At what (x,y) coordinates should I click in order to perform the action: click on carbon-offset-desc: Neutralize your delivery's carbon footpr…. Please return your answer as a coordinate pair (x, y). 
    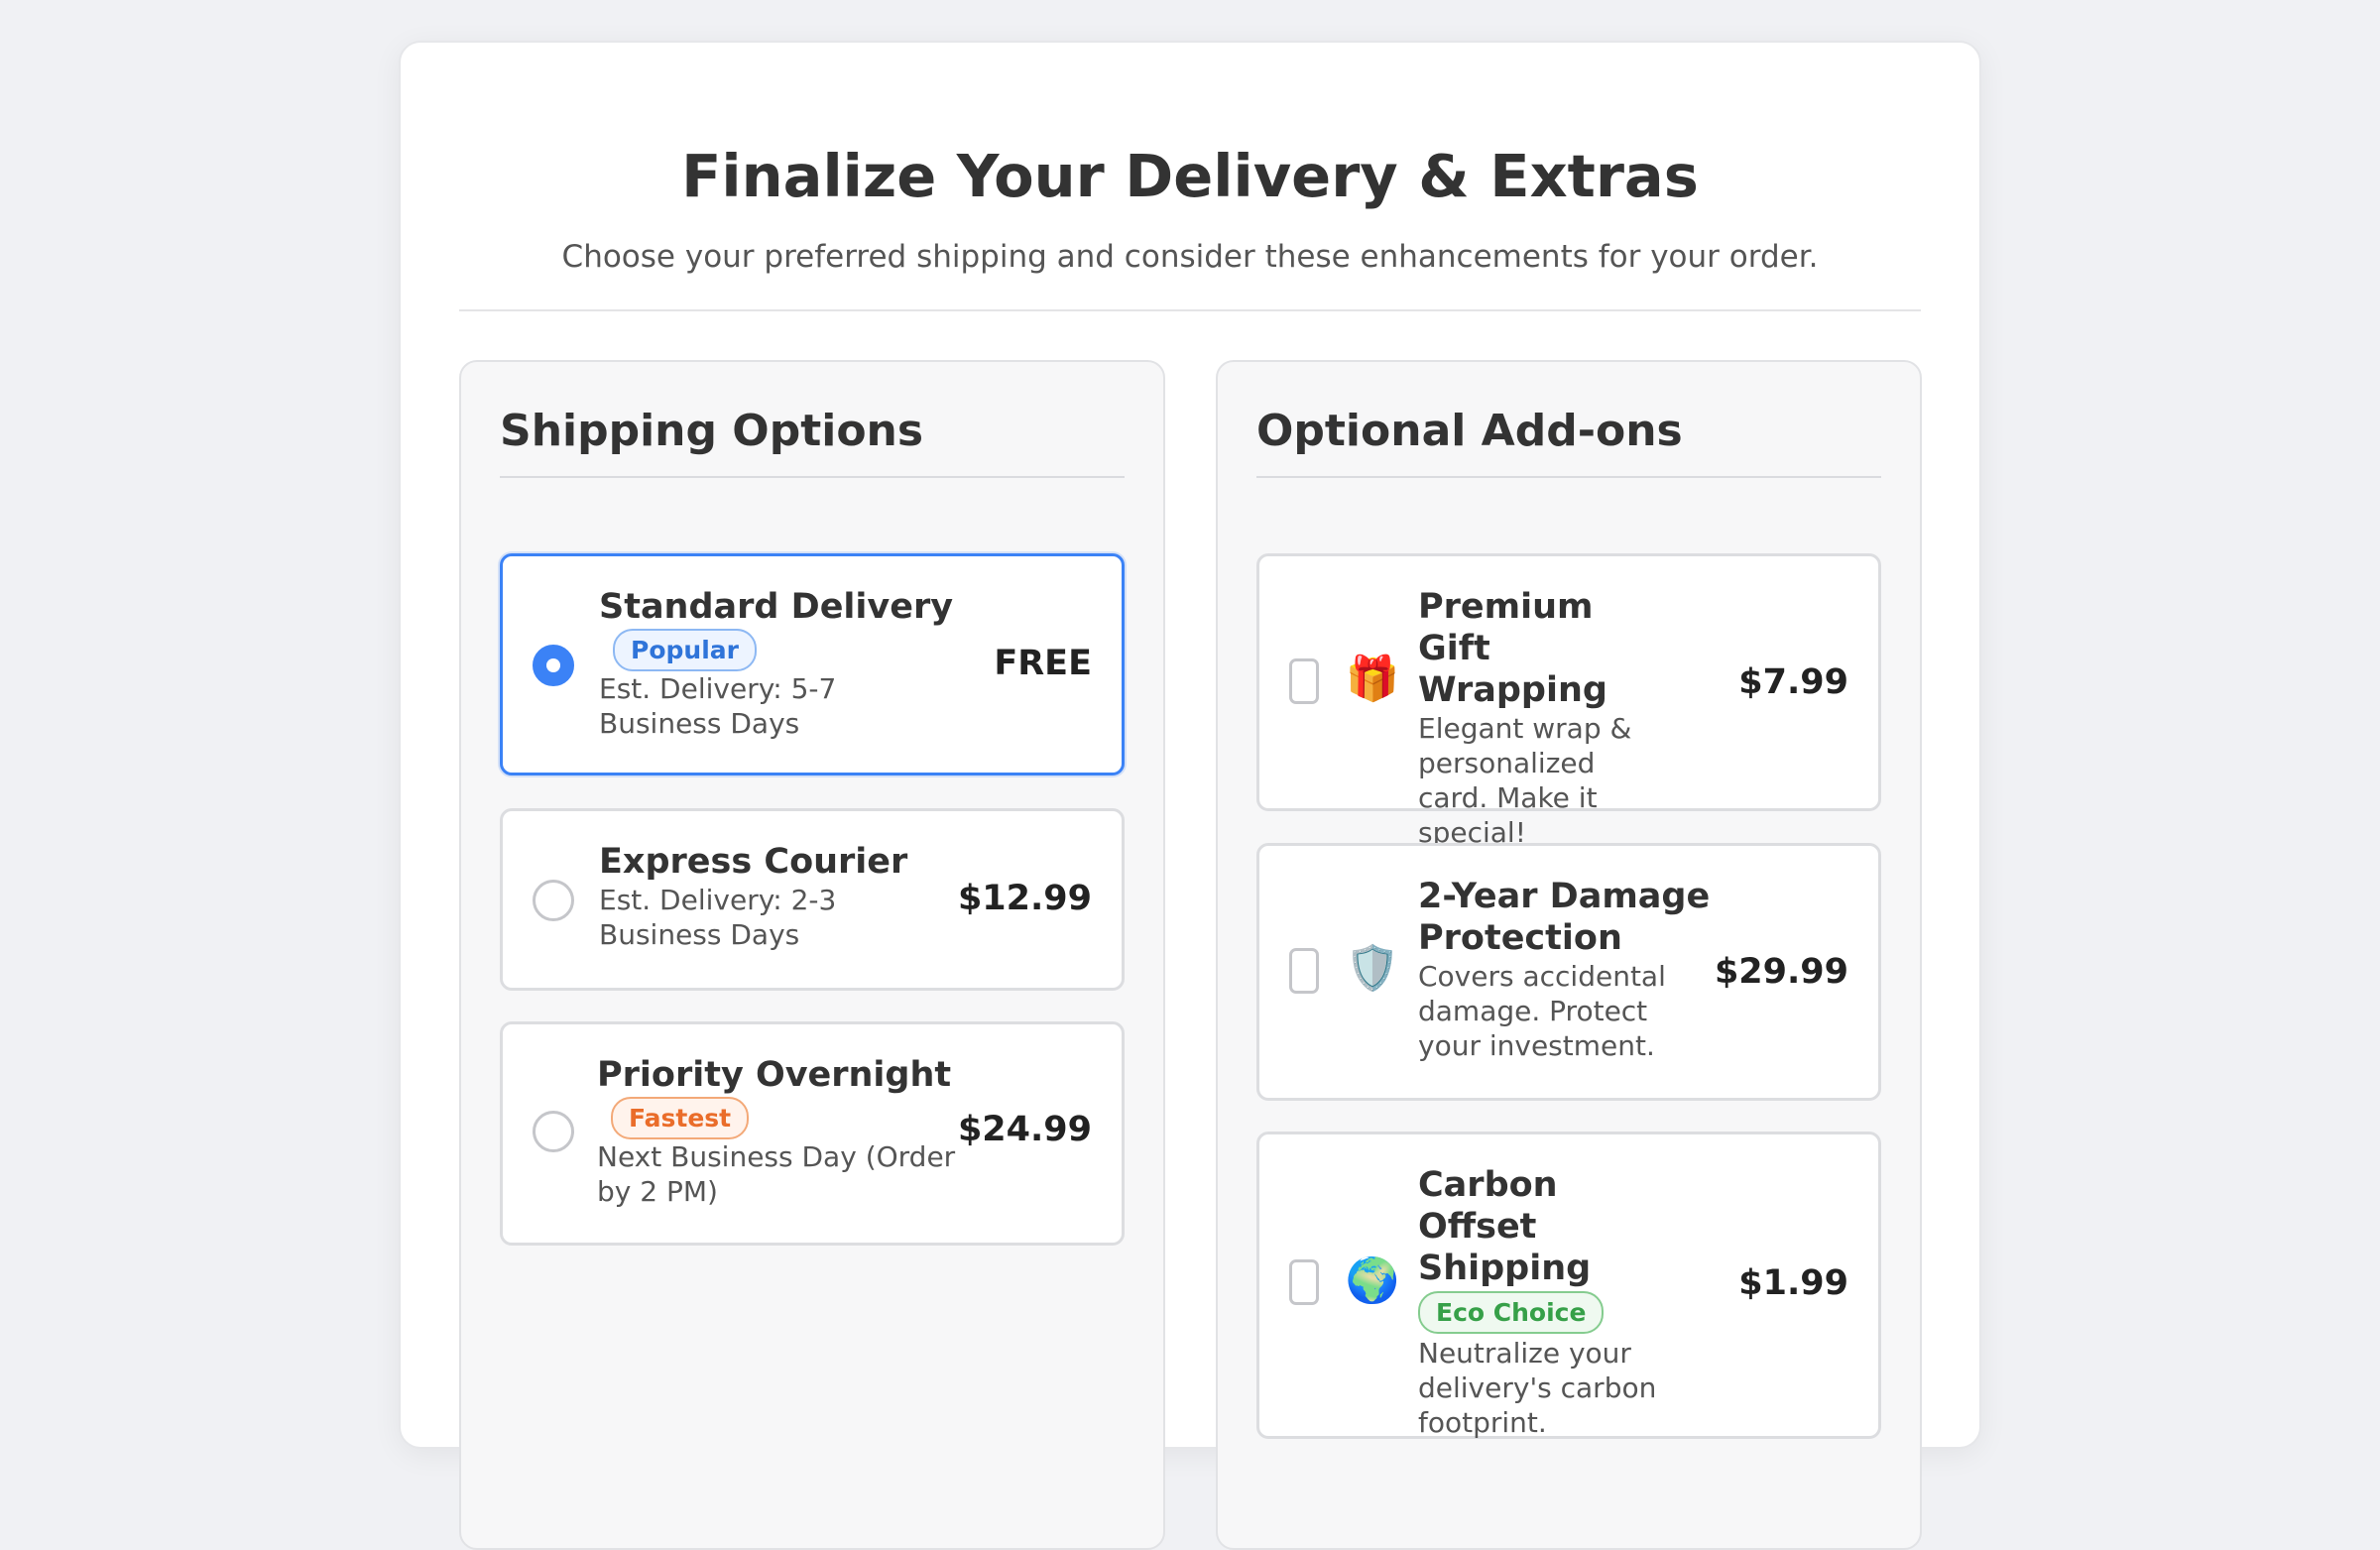
    Looking at the image, I should click on (1537, 1388).